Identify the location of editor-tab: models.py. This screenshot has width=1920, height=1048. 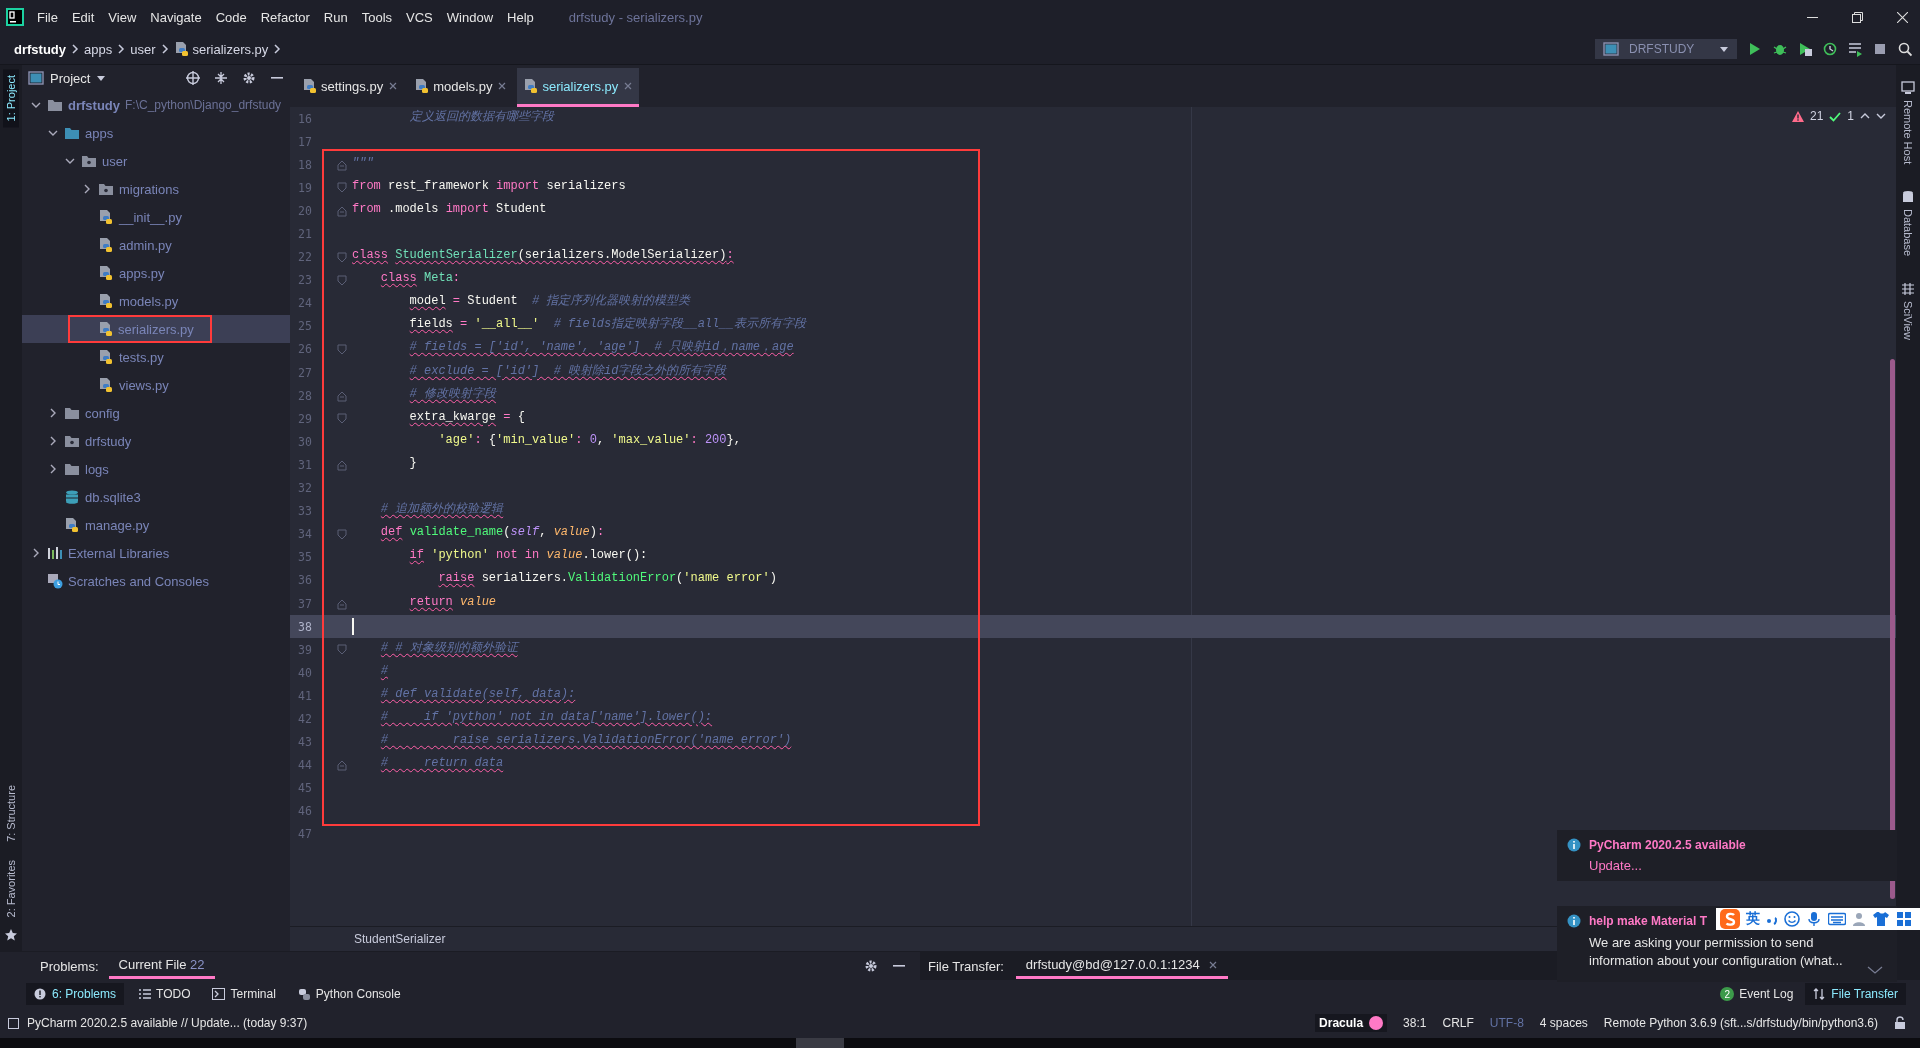
(461, 87).